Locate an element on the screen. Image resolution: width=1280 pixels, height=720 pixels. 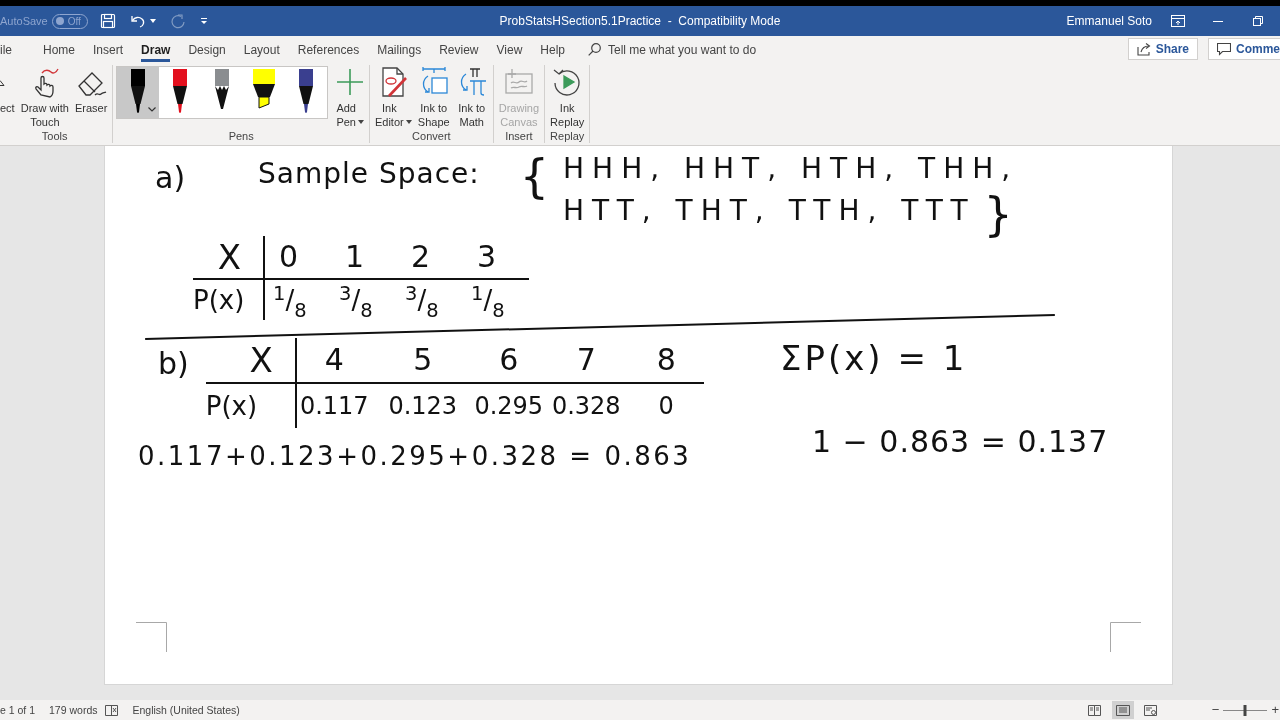
table-header-cell: 7 is located at coordinates (586, 361).